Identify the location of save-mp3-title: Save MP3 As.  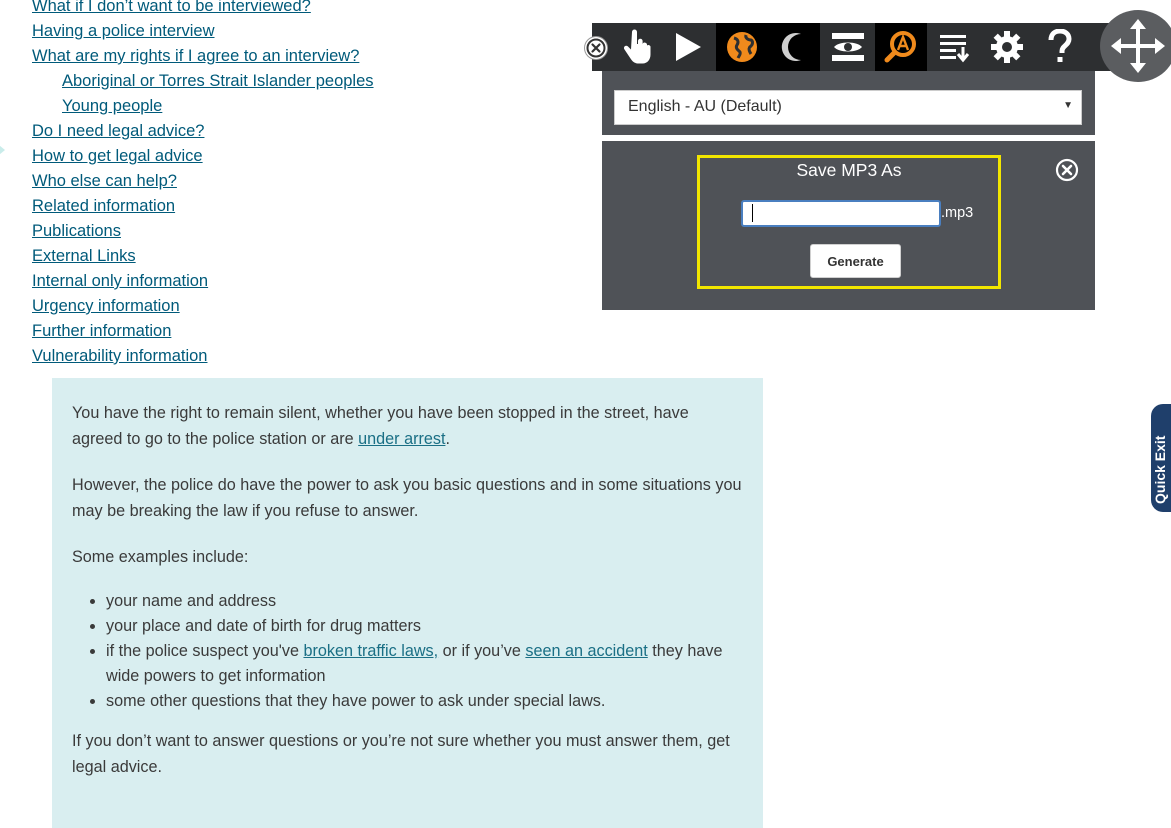
(849, 170).